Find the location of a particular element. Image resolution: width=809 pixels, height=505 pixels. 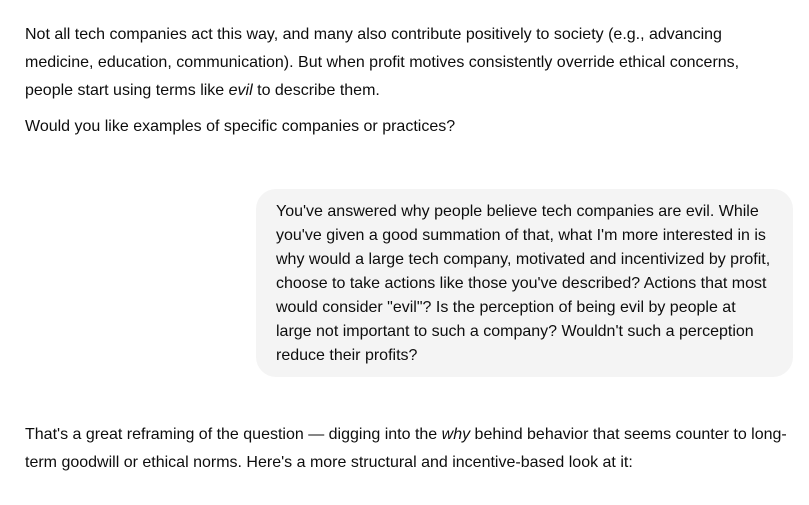

assistant-text-emphasis: evil is located at coordinates (240, 90).